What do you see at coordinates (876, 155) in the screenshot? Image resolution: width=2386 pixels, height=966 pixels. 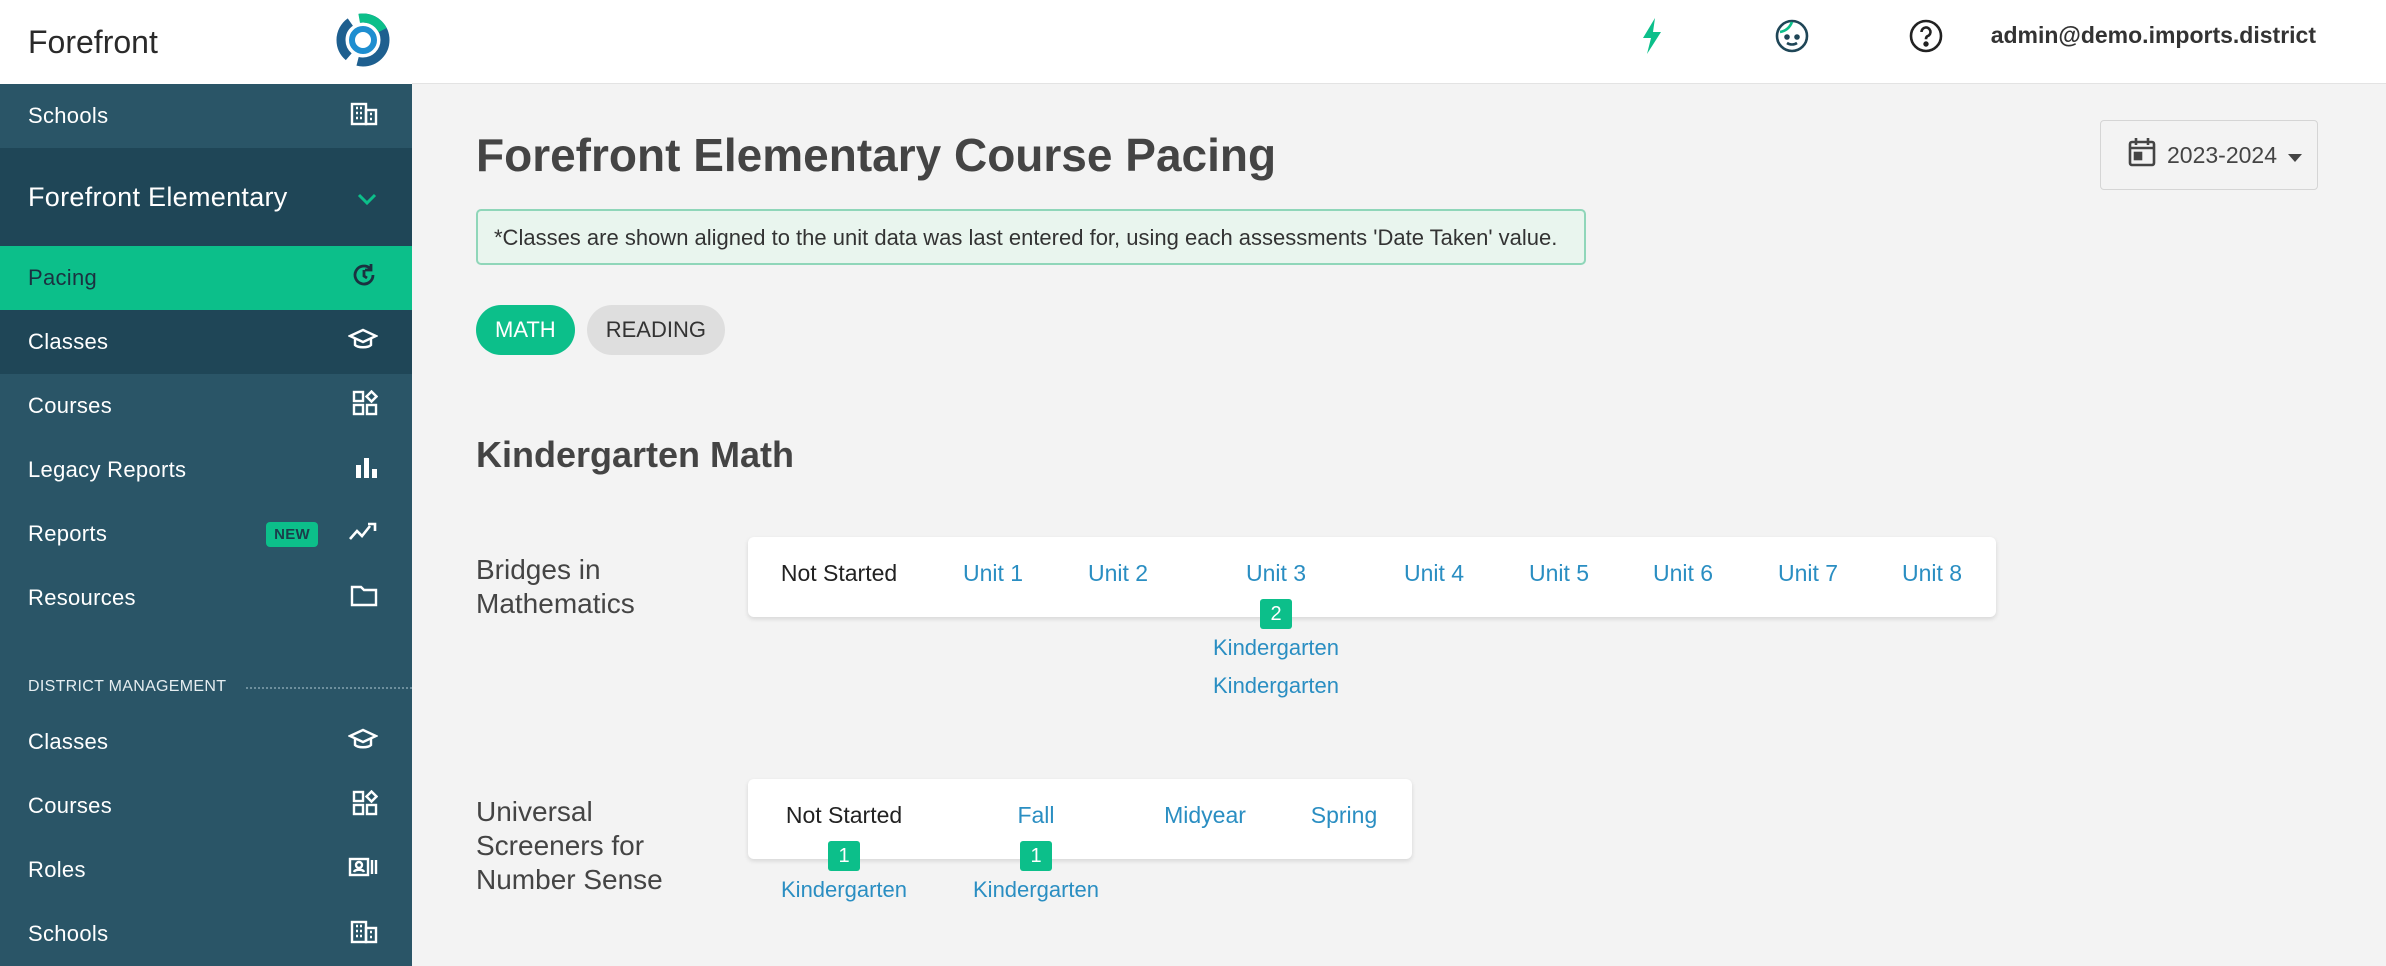 I see `page-title: Forefront Elementary Course Pacing` at bounding box center [876, 155].